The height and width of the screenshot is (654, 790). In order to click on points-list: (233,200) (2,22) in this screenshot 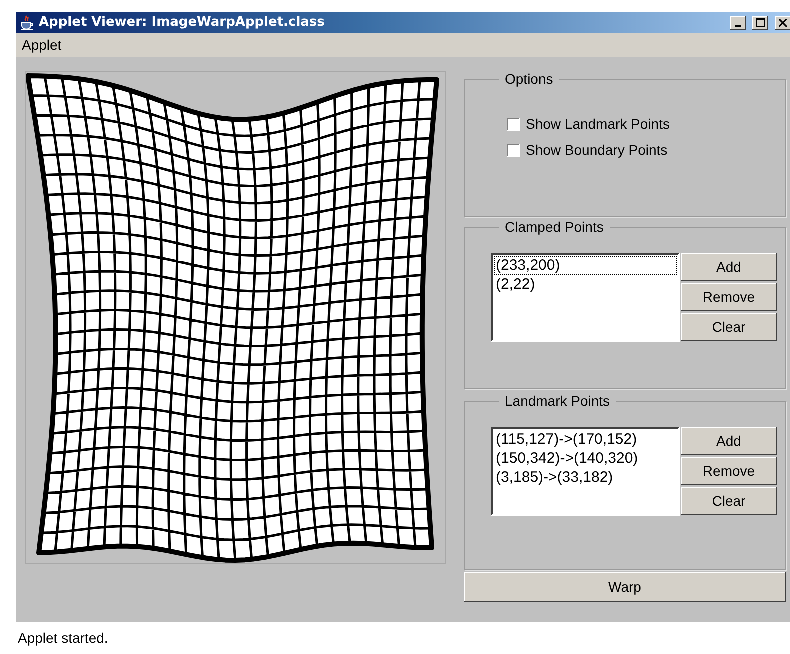, I will do `click(585, 297)`.